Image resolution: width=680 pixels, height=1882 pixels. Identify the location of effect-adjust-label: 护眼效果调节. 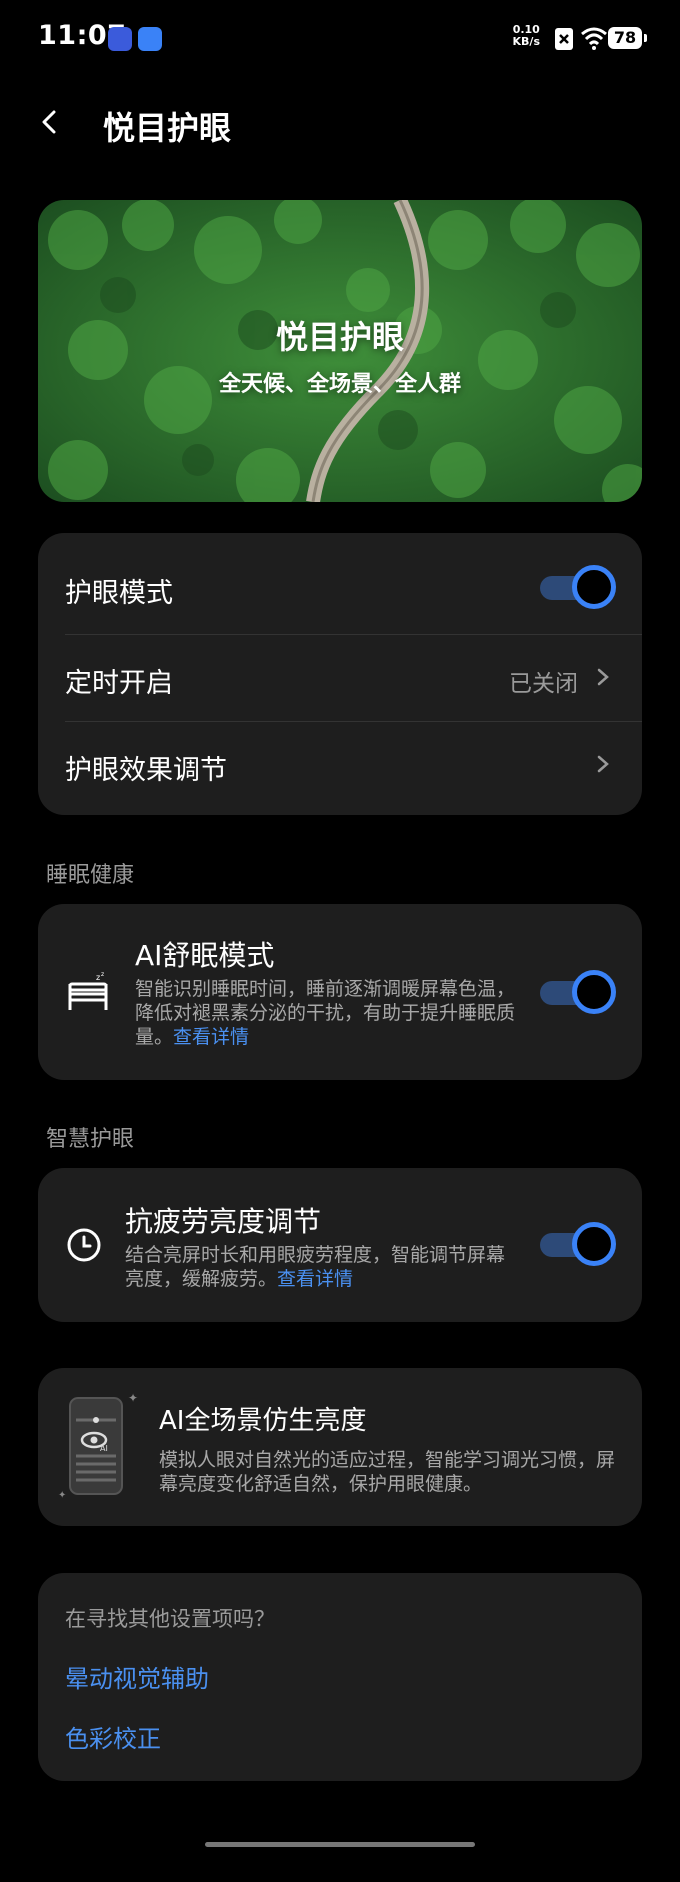
(146, 770).